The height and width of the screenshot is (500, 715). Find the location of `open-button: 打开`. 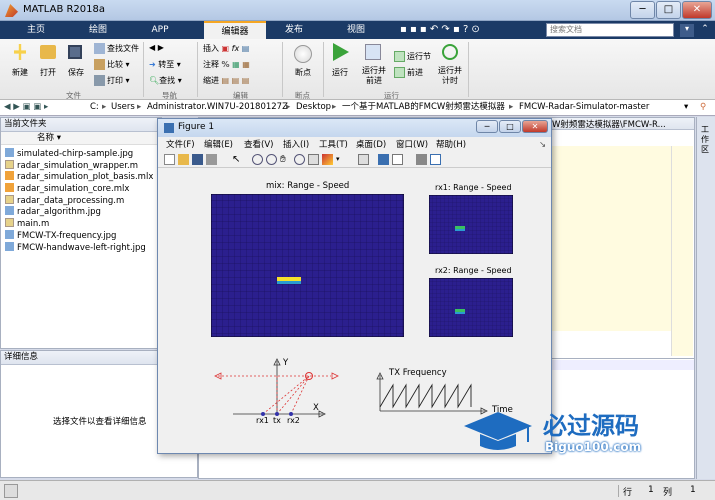

open-button: 打开 is located at coordinates (48, 72).